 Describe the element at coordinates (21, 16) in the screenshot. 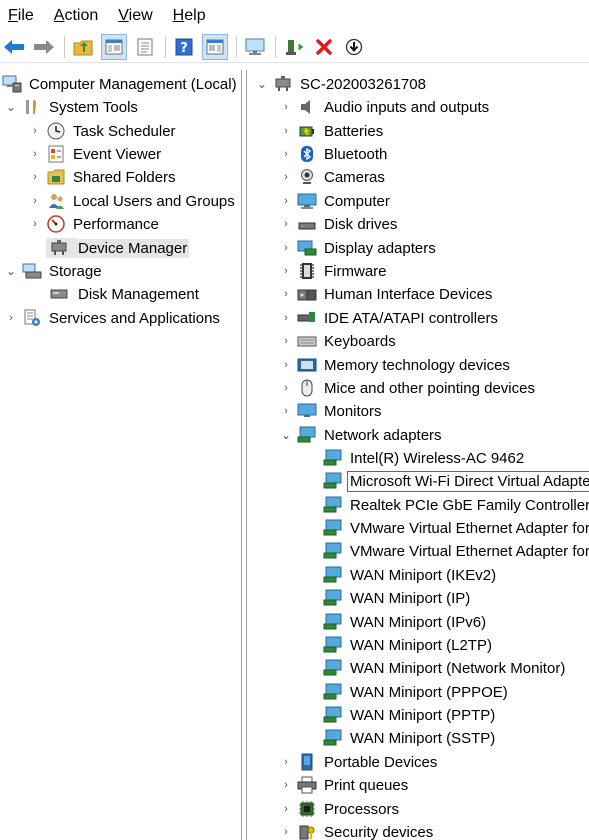

I see `menu-file: File` at that location.